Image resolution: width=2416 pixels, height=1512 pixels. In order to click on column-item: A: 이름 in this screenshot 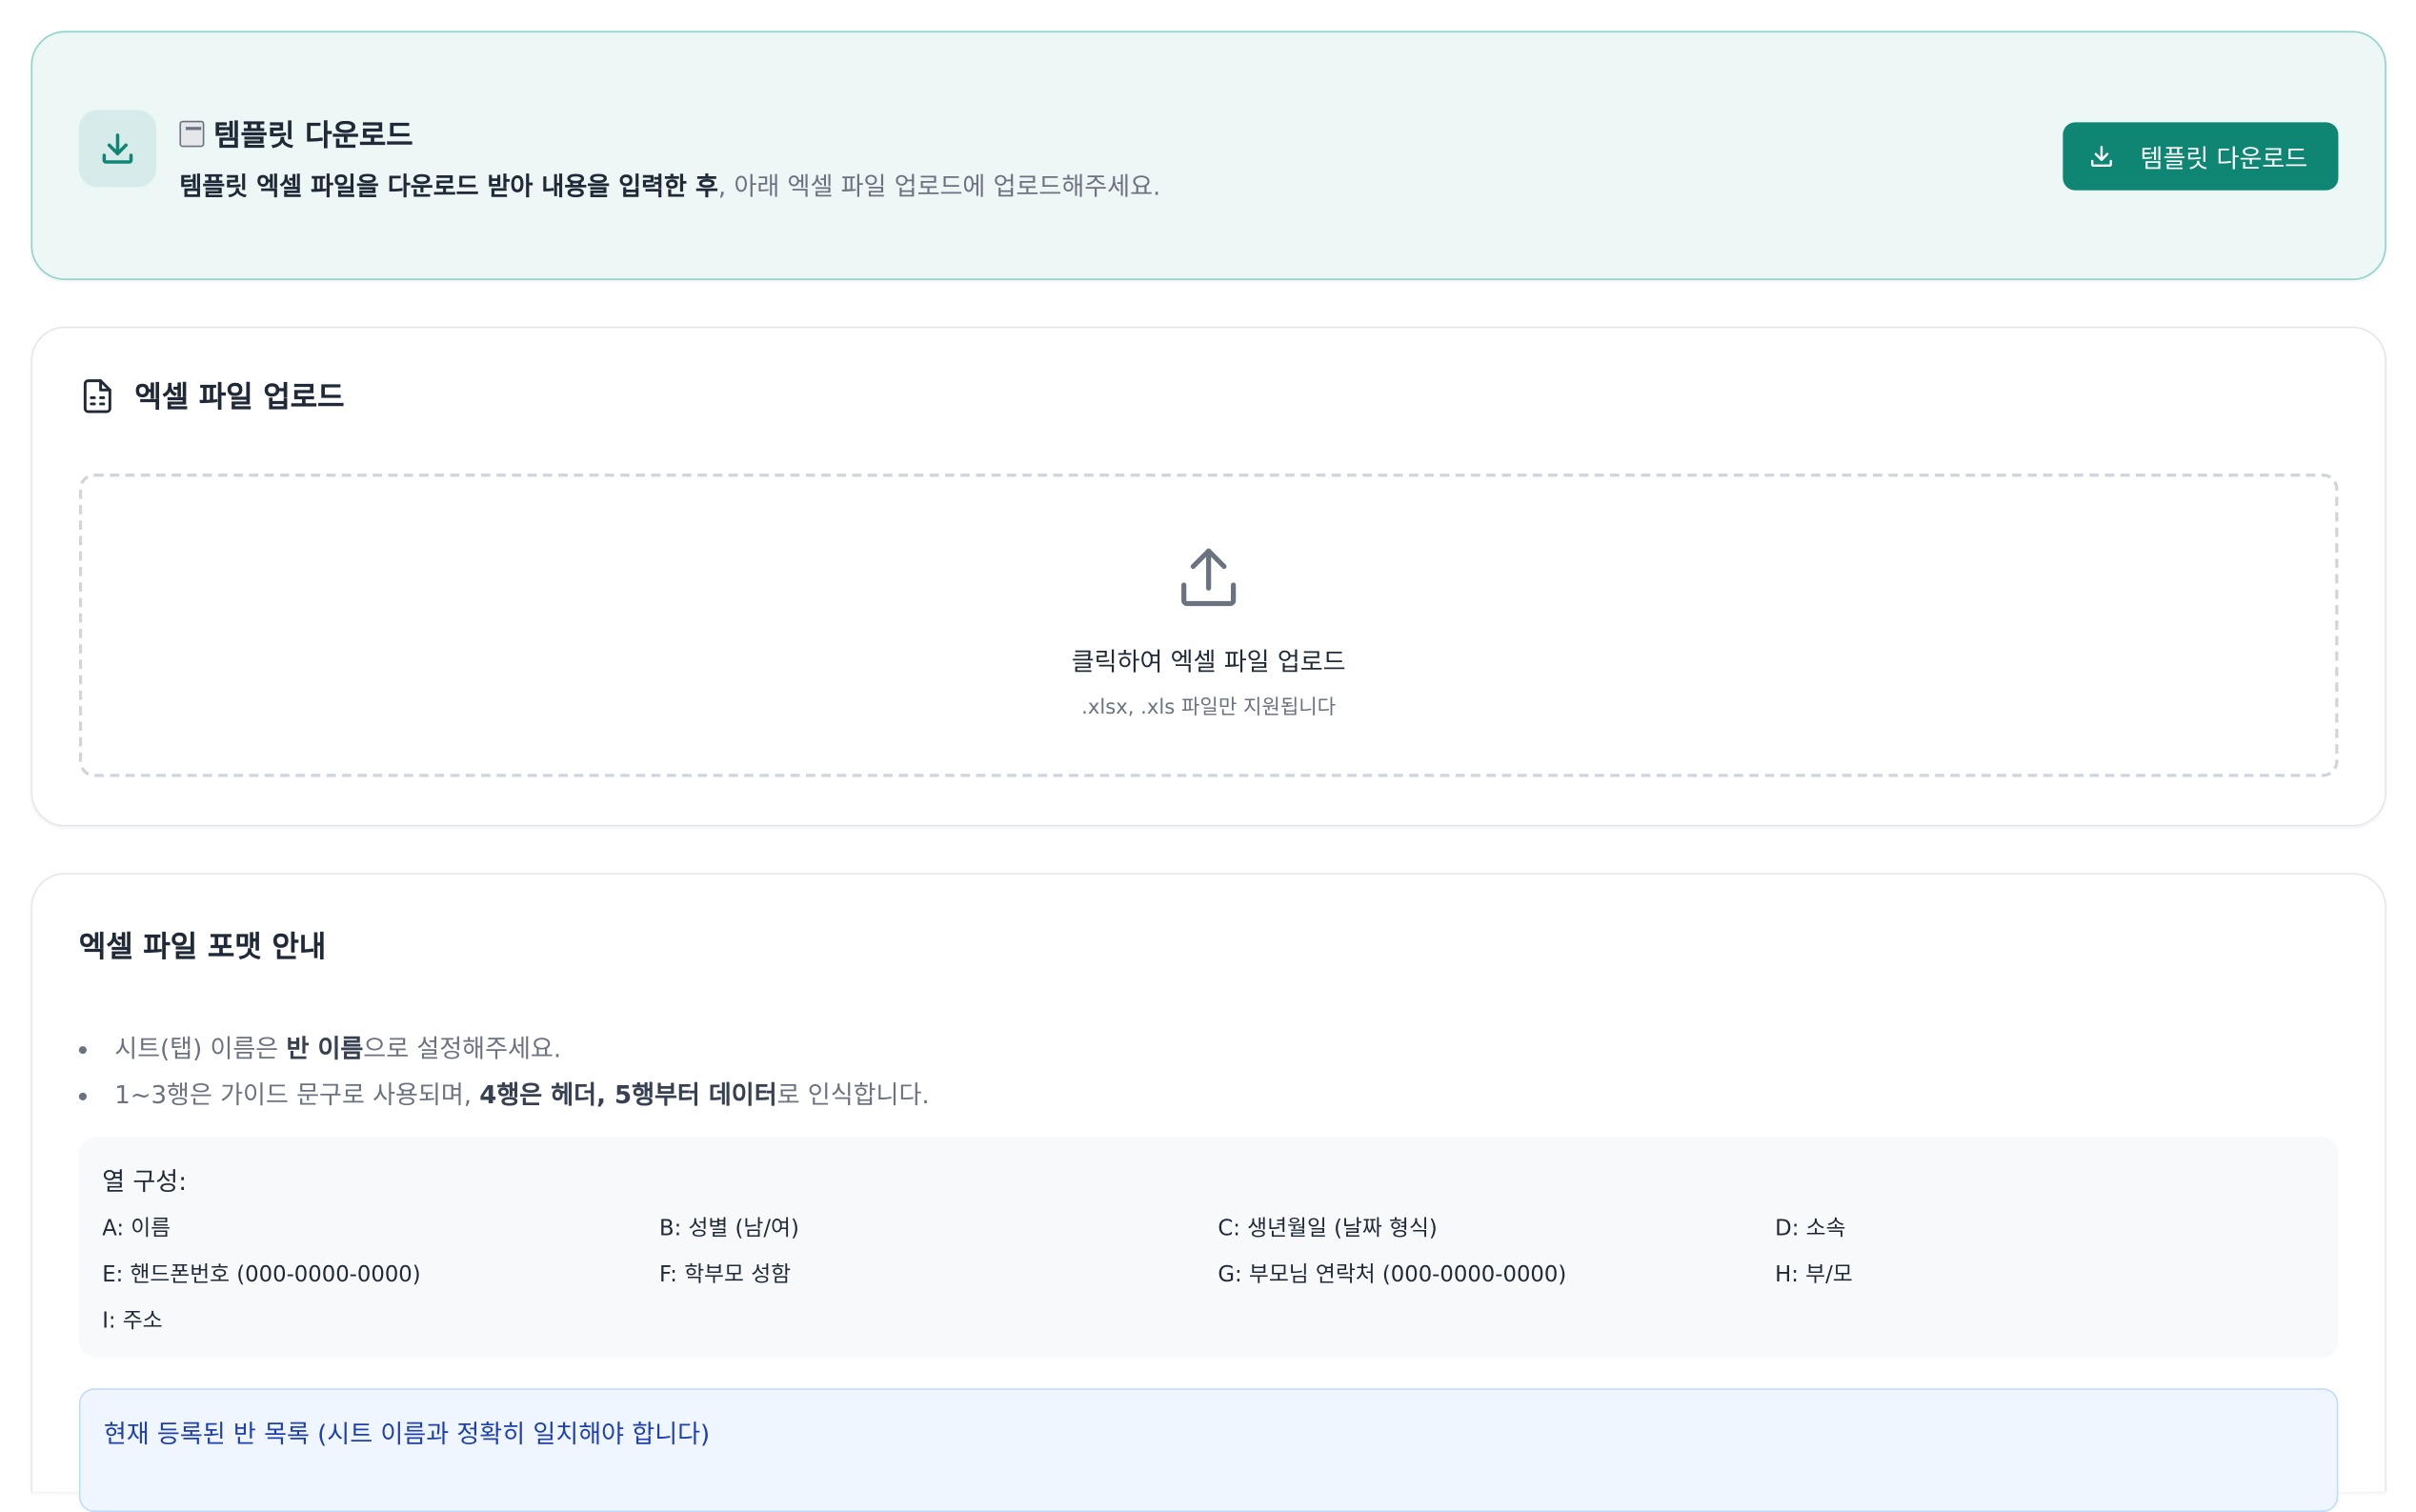, I will do `click(136, 1228)`.